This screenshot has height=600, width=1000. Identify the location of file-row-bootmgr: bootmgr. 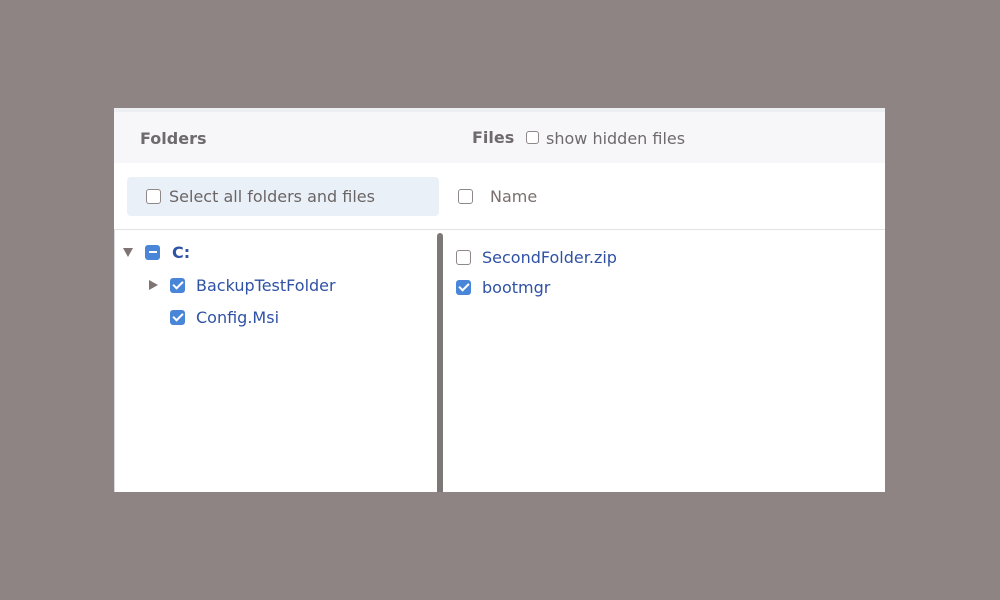
(503, 287).